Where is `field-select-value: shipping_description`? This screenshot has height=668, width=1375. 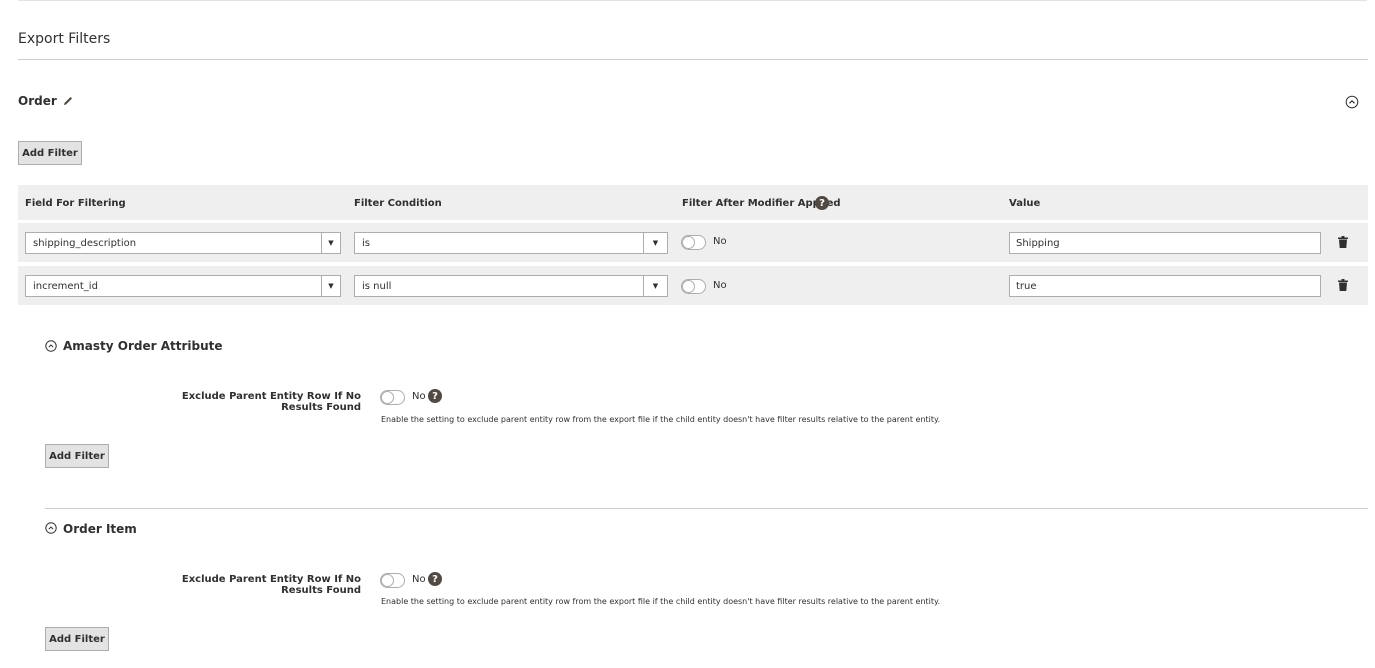
field-select-value: shipping_description is located at coordinates (85, 243).